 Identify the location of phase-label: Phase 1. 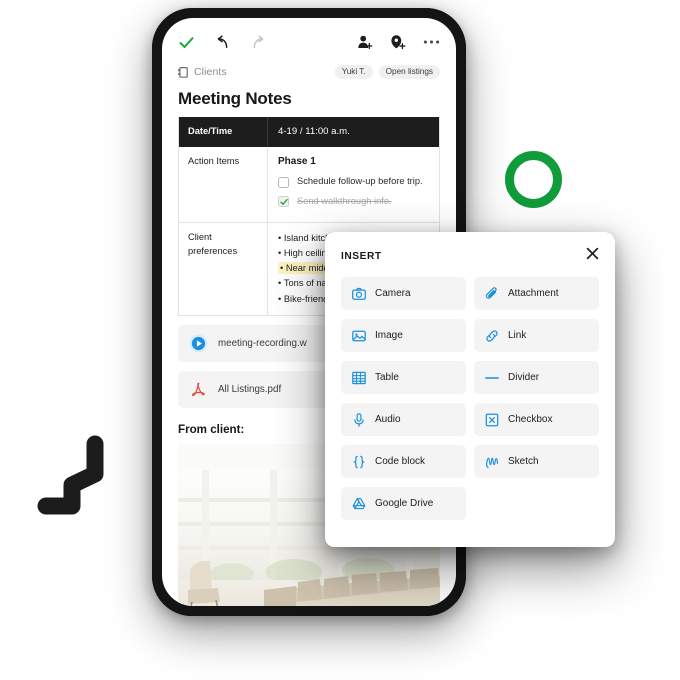
(297, 161).